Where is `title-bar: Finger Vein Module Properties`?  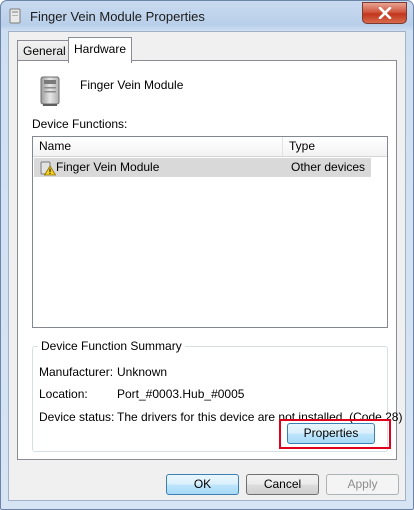
title-bar: Finger Vein Module Properties is located at coordinates (207, 16).